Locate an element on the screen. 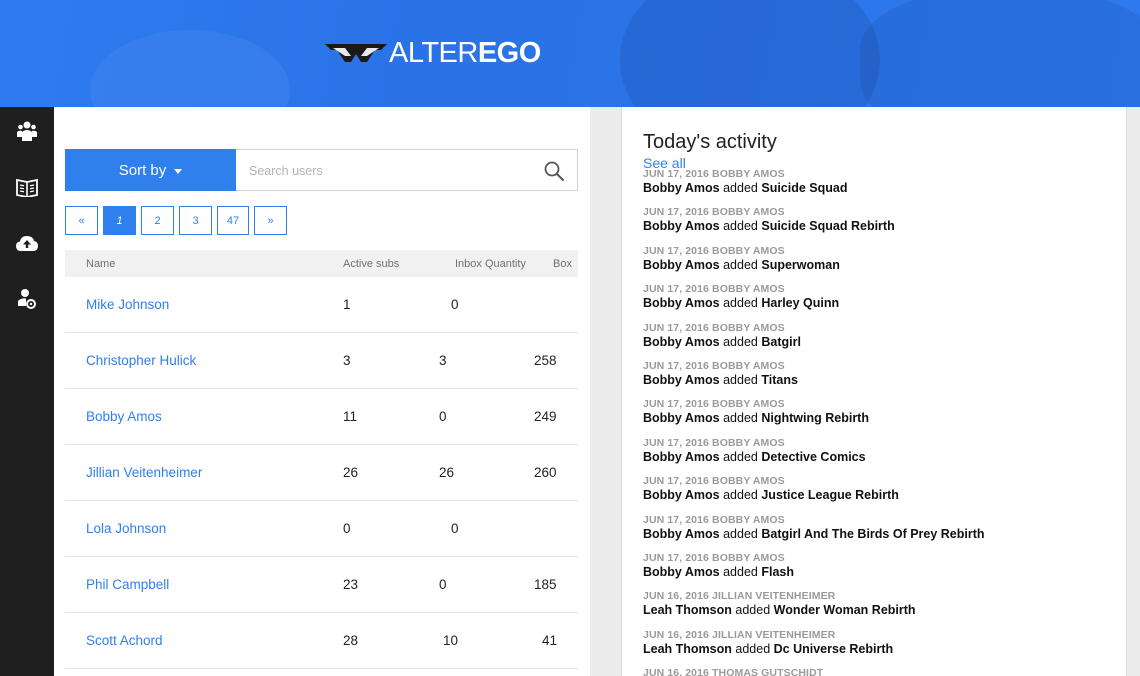  pagination: « 1 2 3 47 » is located at coordinates (176, 220).